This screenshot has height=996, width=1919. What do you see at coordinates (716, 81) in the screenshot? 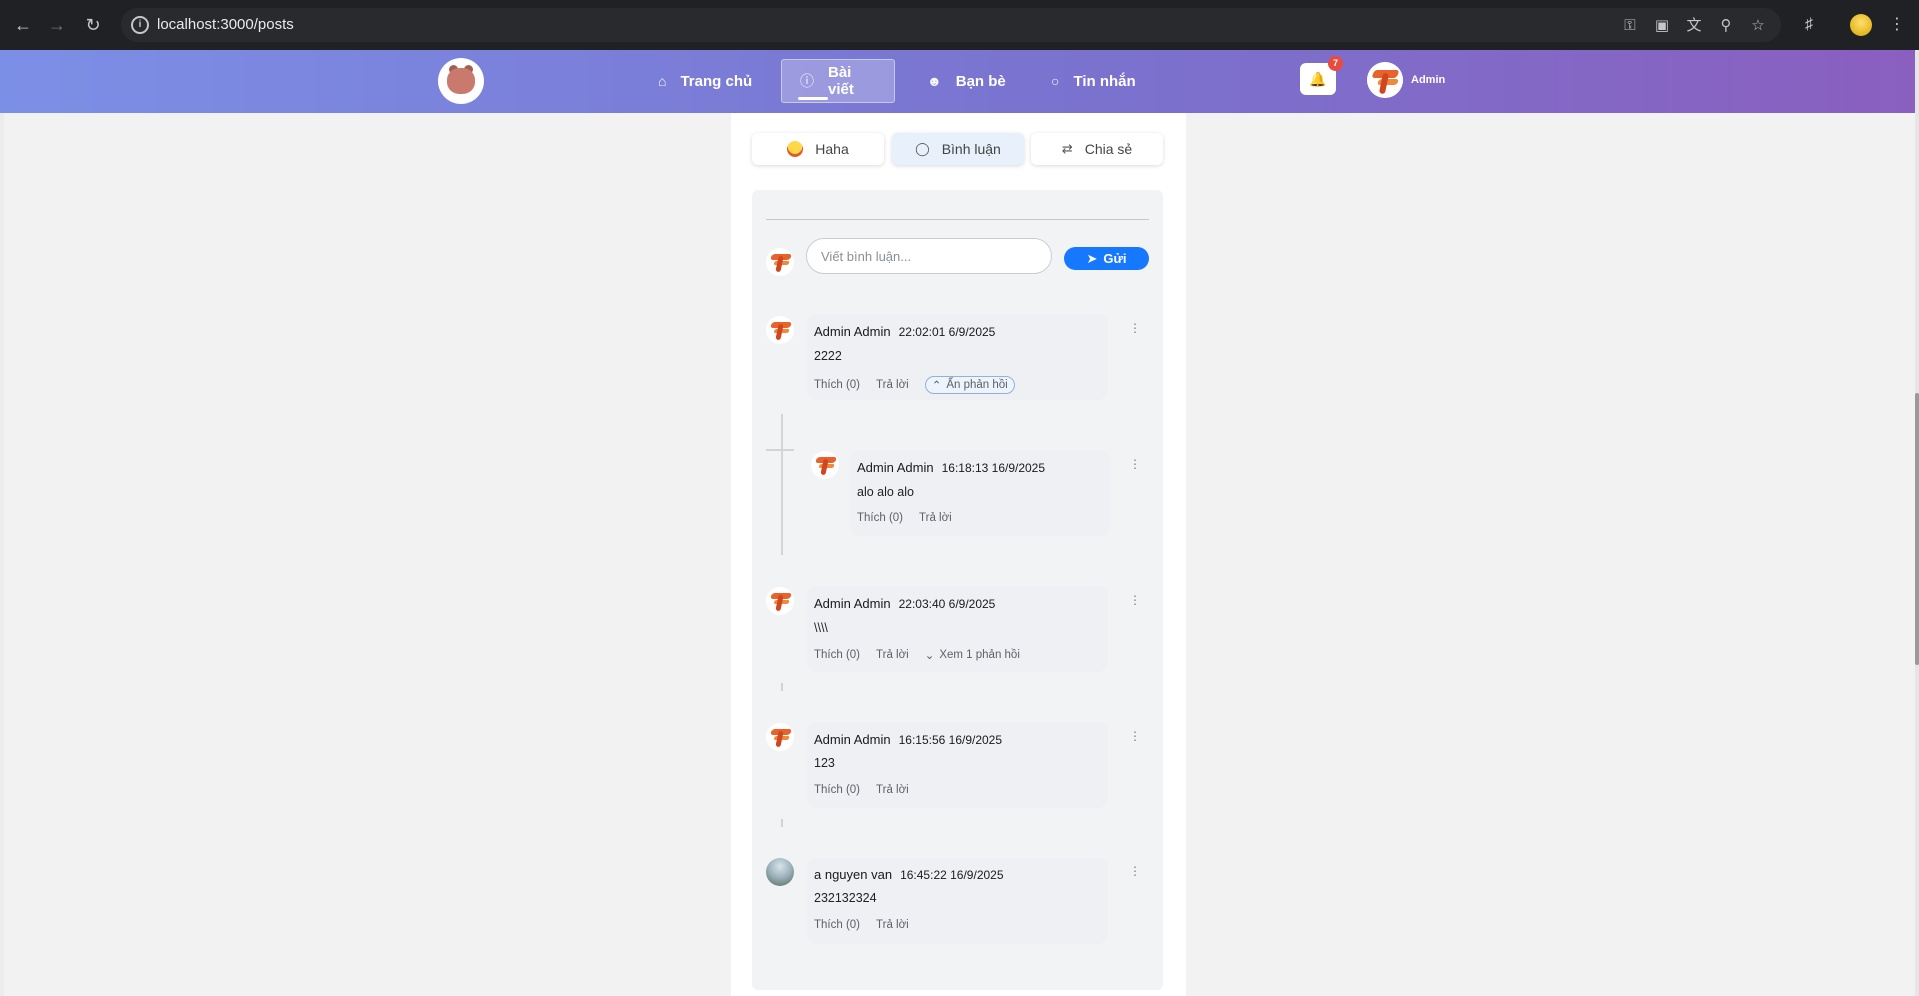
I see `nav-home-label: Trang chủ` at bounding box center [716, 81].